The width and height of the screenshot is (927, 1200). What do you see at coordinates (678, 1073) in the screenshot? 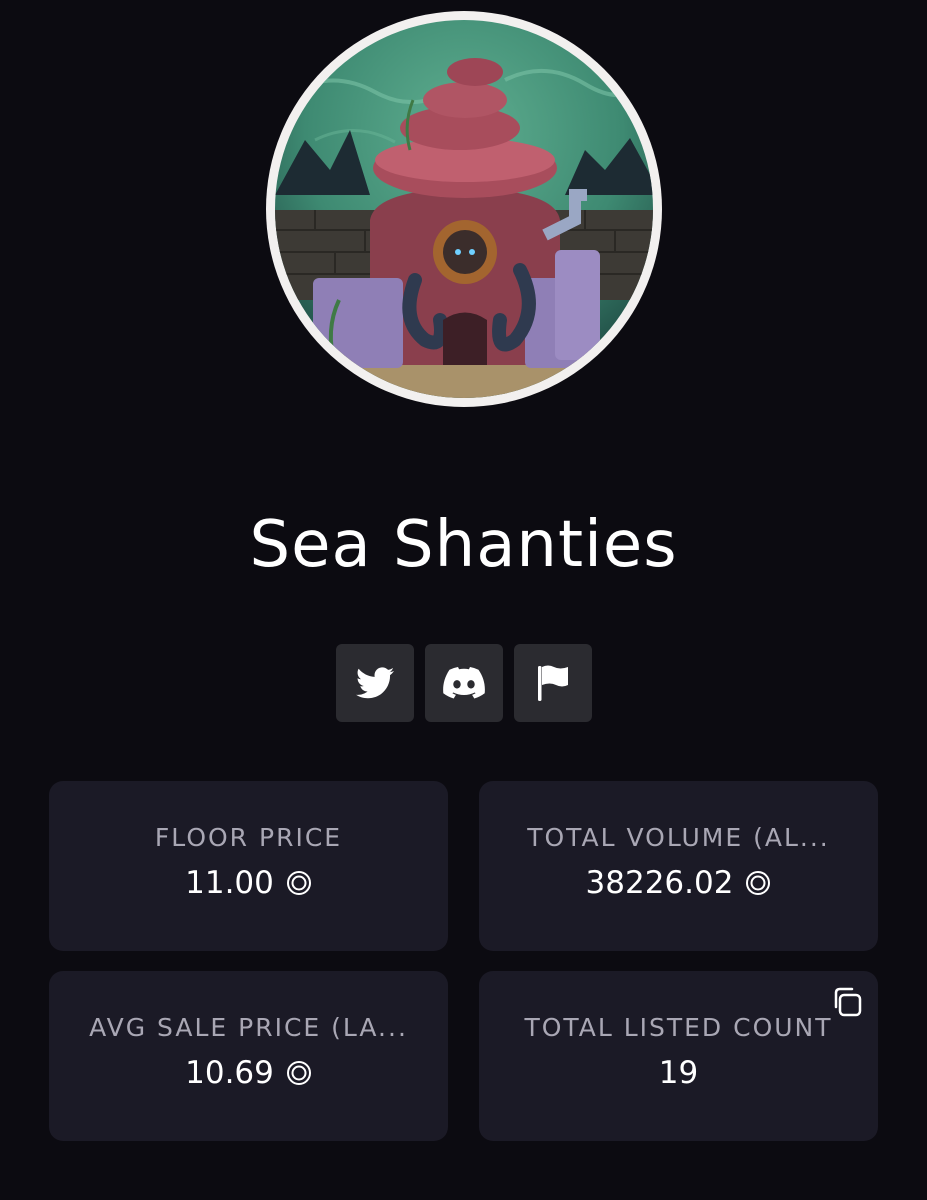
I see `total-listed-count-value: 19` at bounding box center [678, 1073].